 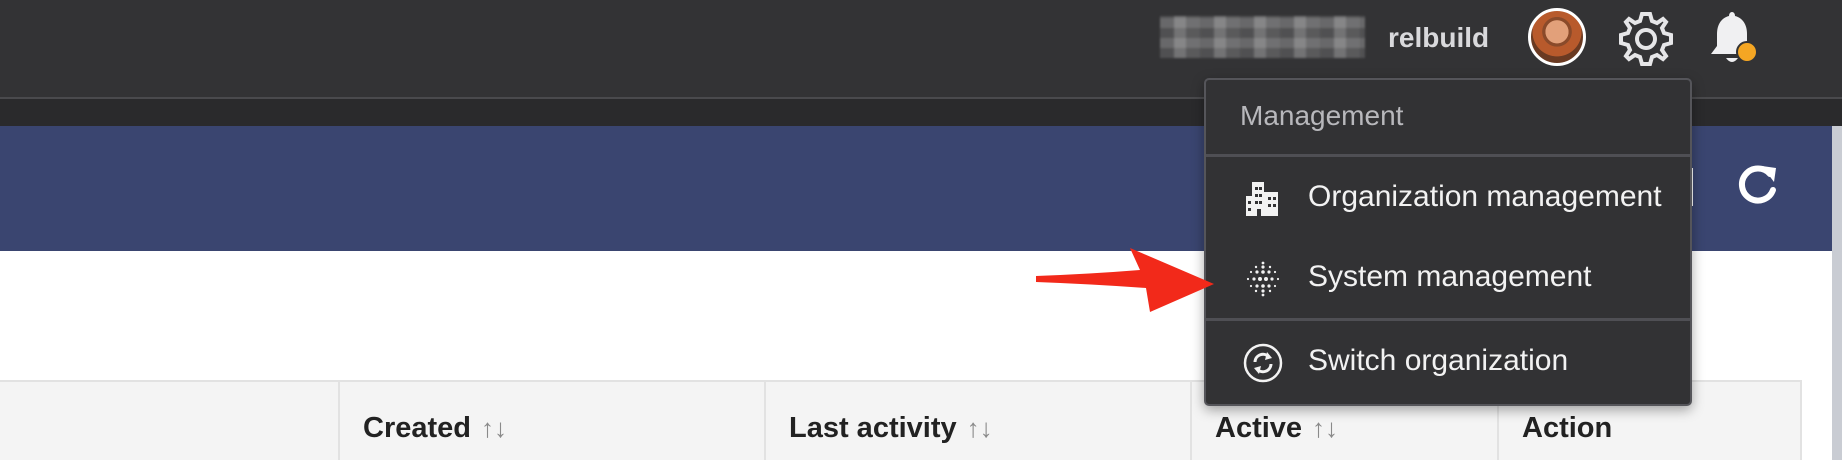 I want to click on notification-dot, so click(x=1747, y=52).